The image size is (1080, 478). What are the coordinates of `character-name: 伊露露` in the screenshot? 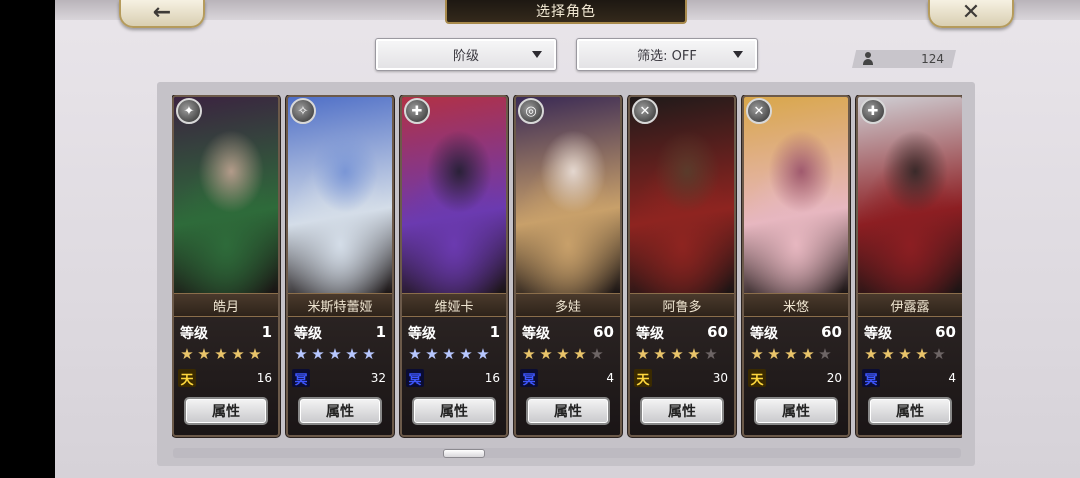 It's located at (910, 307).